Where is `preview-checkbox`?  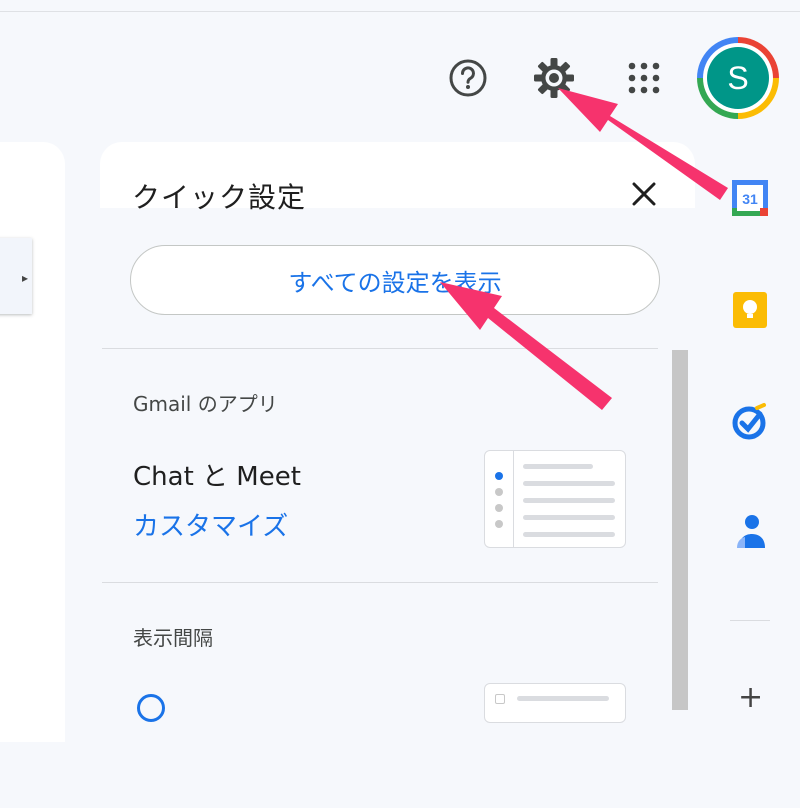
preview-checkbox is located at coordinates (500, 699).